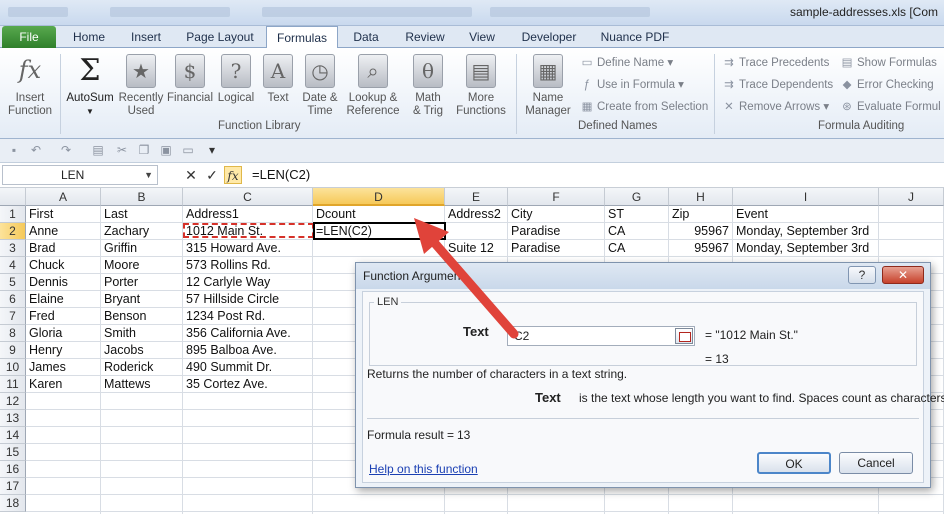 The height and width of the screenshot is (514, 944). Describe the element at coordinates (89, 37) in the screenshot. I see `tab-home: Home` at that location.